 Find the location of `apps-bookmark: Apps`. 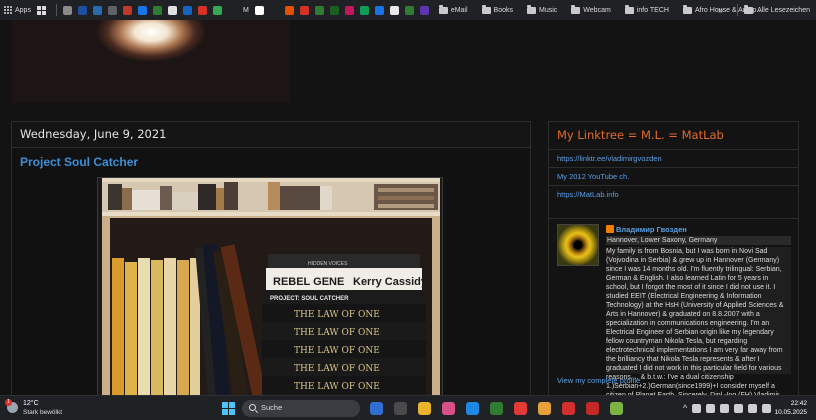

apps-bookmark: Apps is located at coordinates (17, 10).